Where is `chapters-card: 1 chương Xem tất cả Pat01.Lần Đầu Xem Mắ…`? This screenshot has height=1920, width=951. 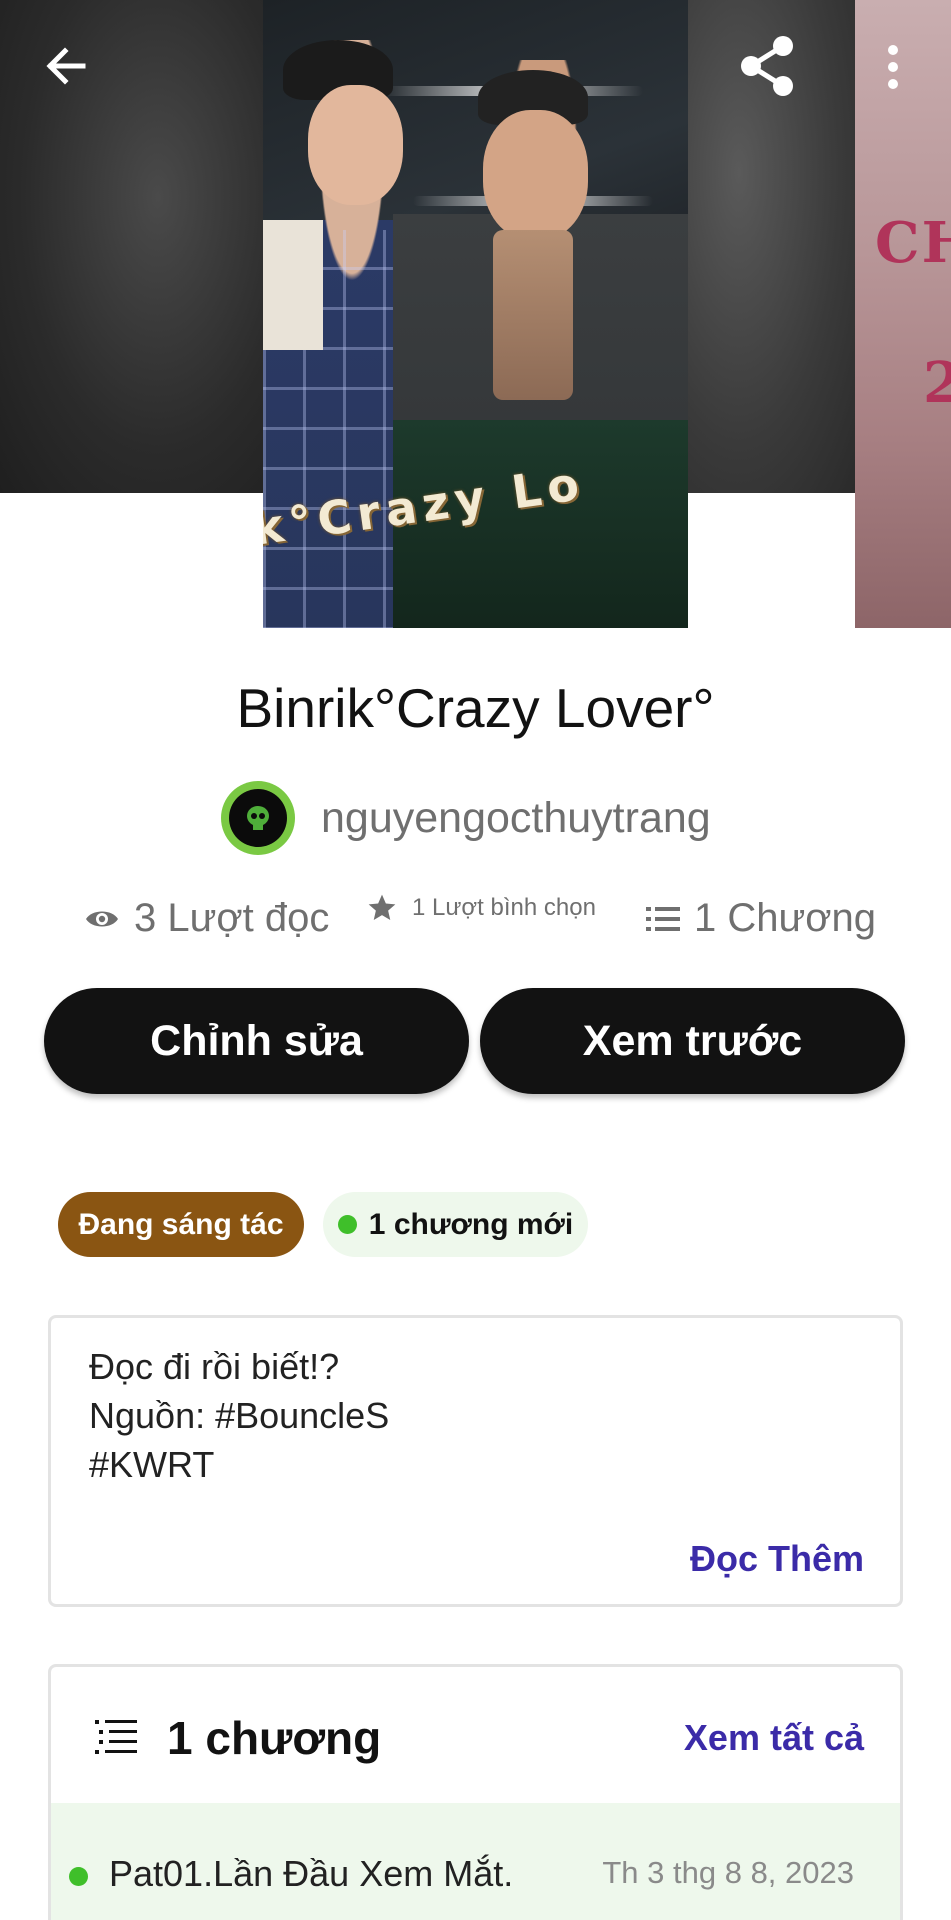 chapters-card: 1 chương Xem tất cả Pat01.Lần Đầu Xem Mắ… is located at coordinates (475, 1792).